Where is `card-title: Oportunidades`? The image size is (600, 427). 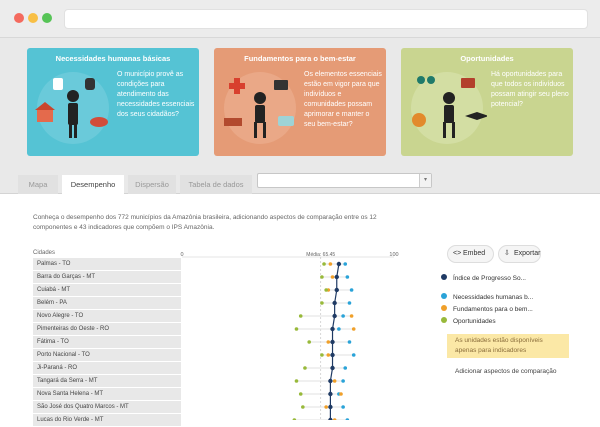 card-title: Oportunidades is located at coordinates (487, 58).